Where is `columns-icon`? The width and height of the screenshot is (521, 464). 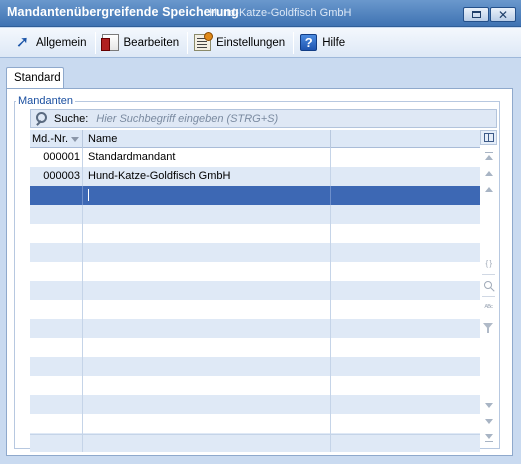
columns-icon is located at coordinates (488, 137).